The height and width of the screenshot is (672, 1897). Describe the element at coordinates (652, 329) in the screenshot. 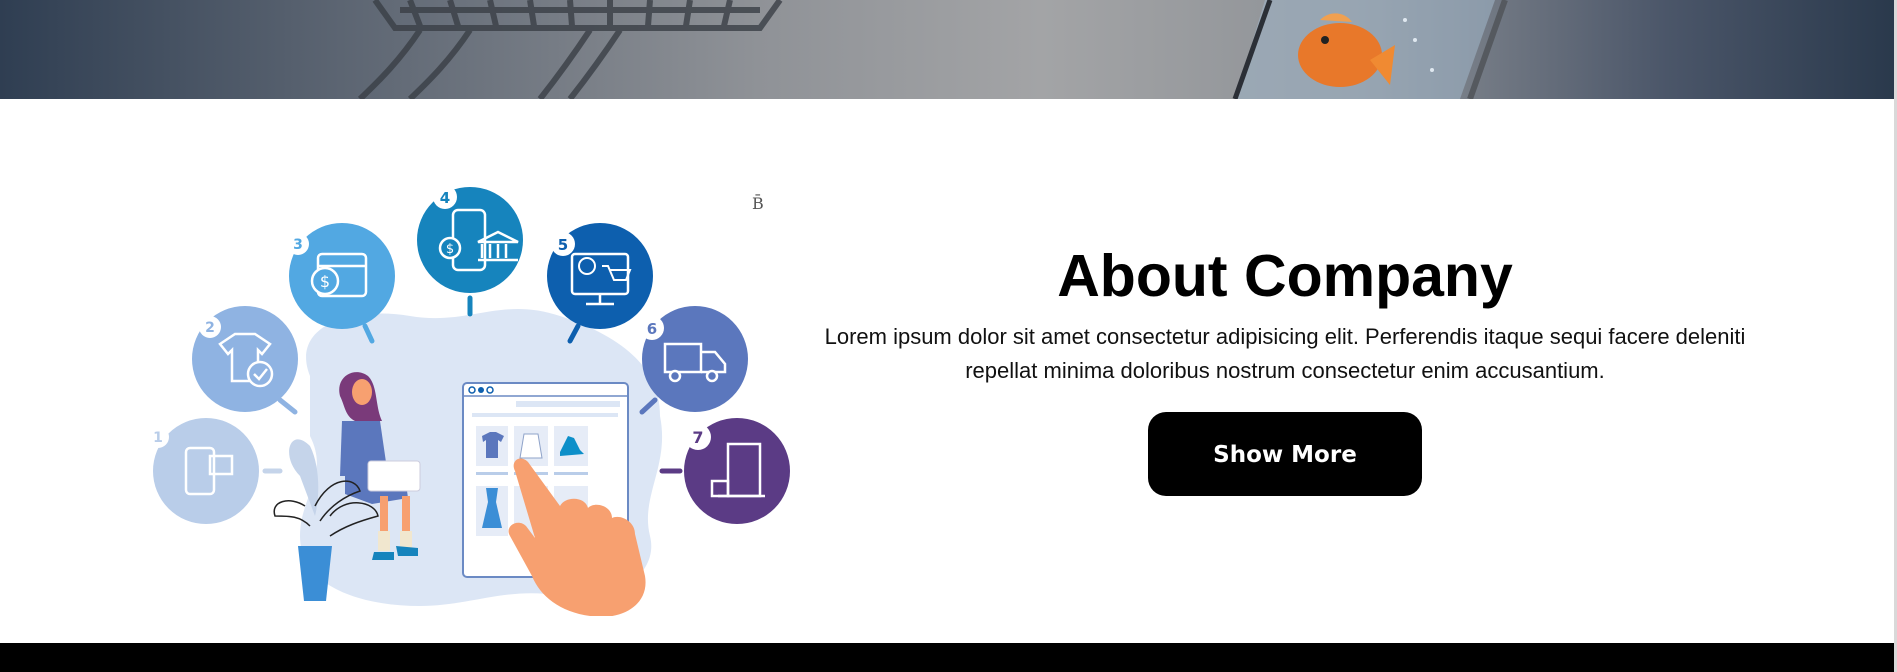

I see `svg-text: 6` at that location.